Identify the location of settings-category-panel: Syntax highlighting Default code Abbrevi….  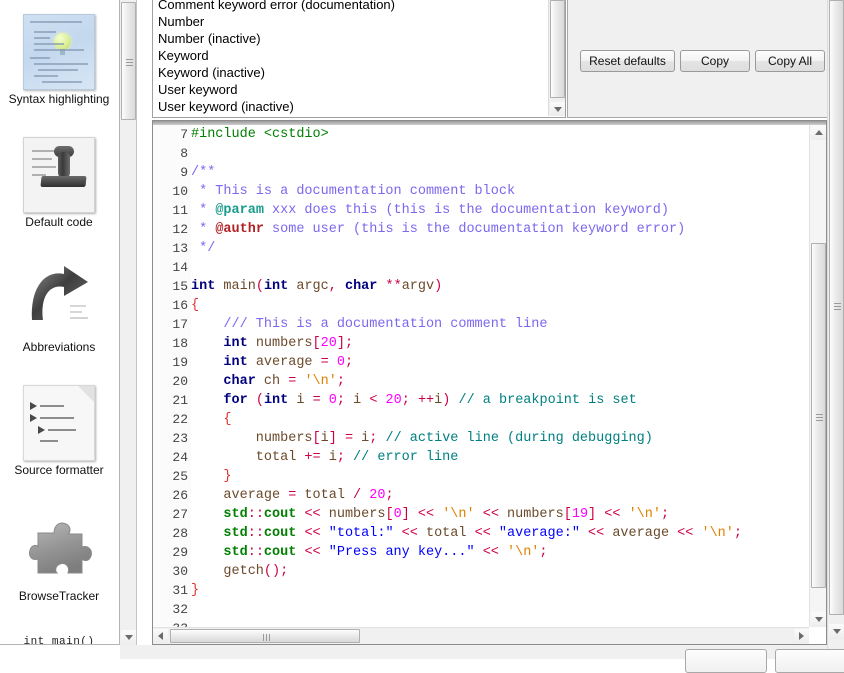
(60, 322).